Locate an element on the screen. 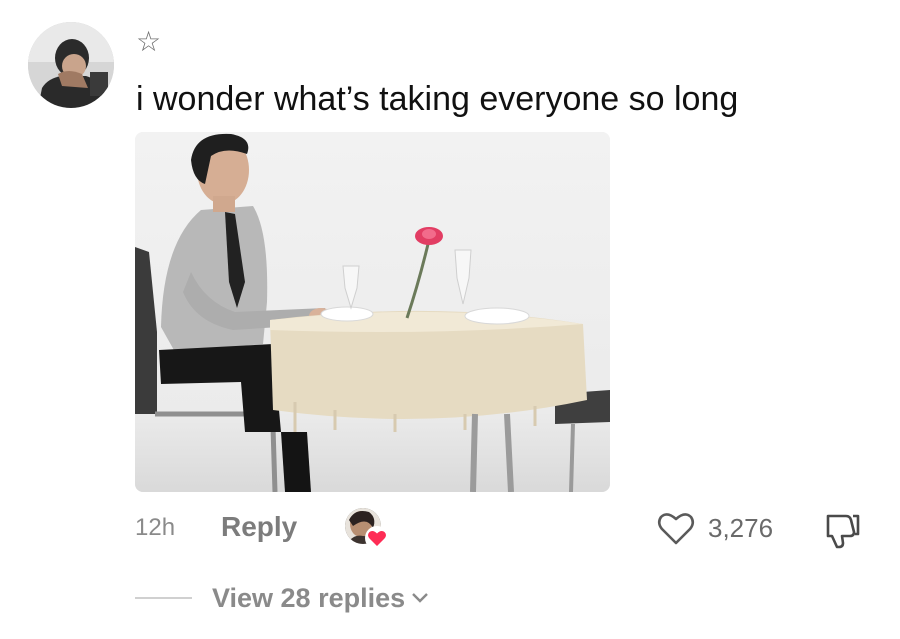  star-outline-icon: ☆ is located at coordinates (148, 42).